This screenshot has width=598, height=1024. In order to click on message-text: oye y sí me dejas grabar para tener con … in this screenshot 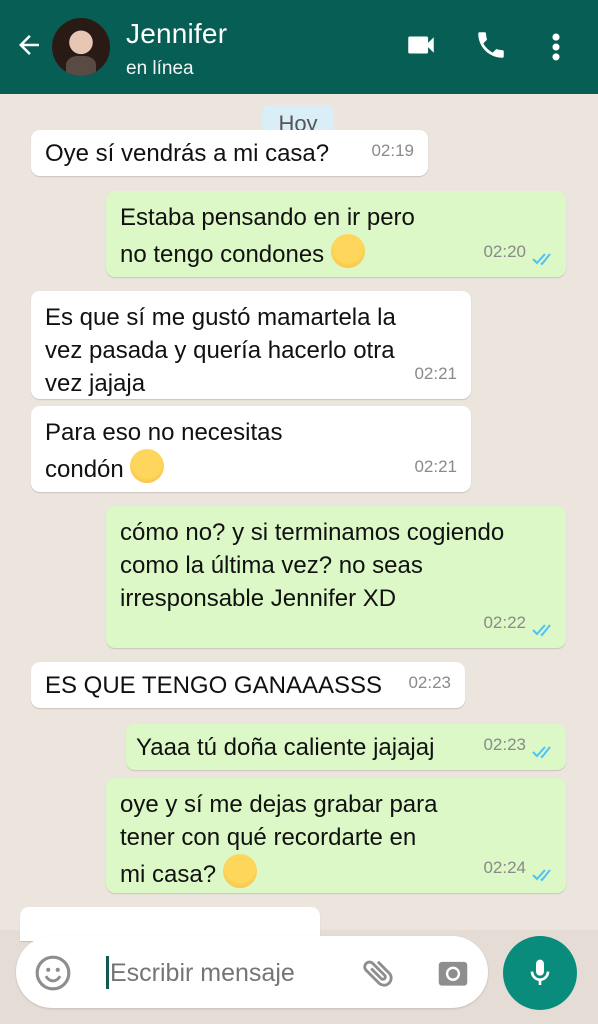, I will do `click(279, 839)`.